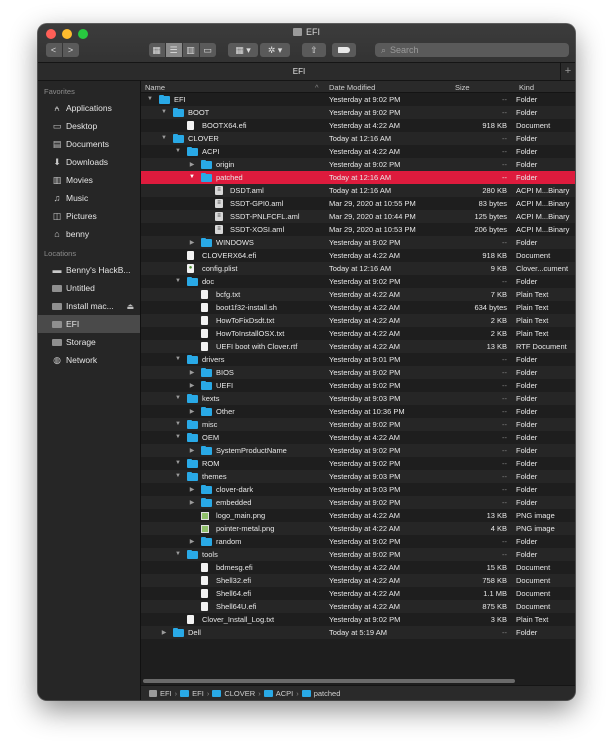  What do you see at coordinates (358, 411) in the screenshot?
I see `table-row: ▶ Other Yesterday at 10:36 PM -- Folder` at bounding box center [358, 411].